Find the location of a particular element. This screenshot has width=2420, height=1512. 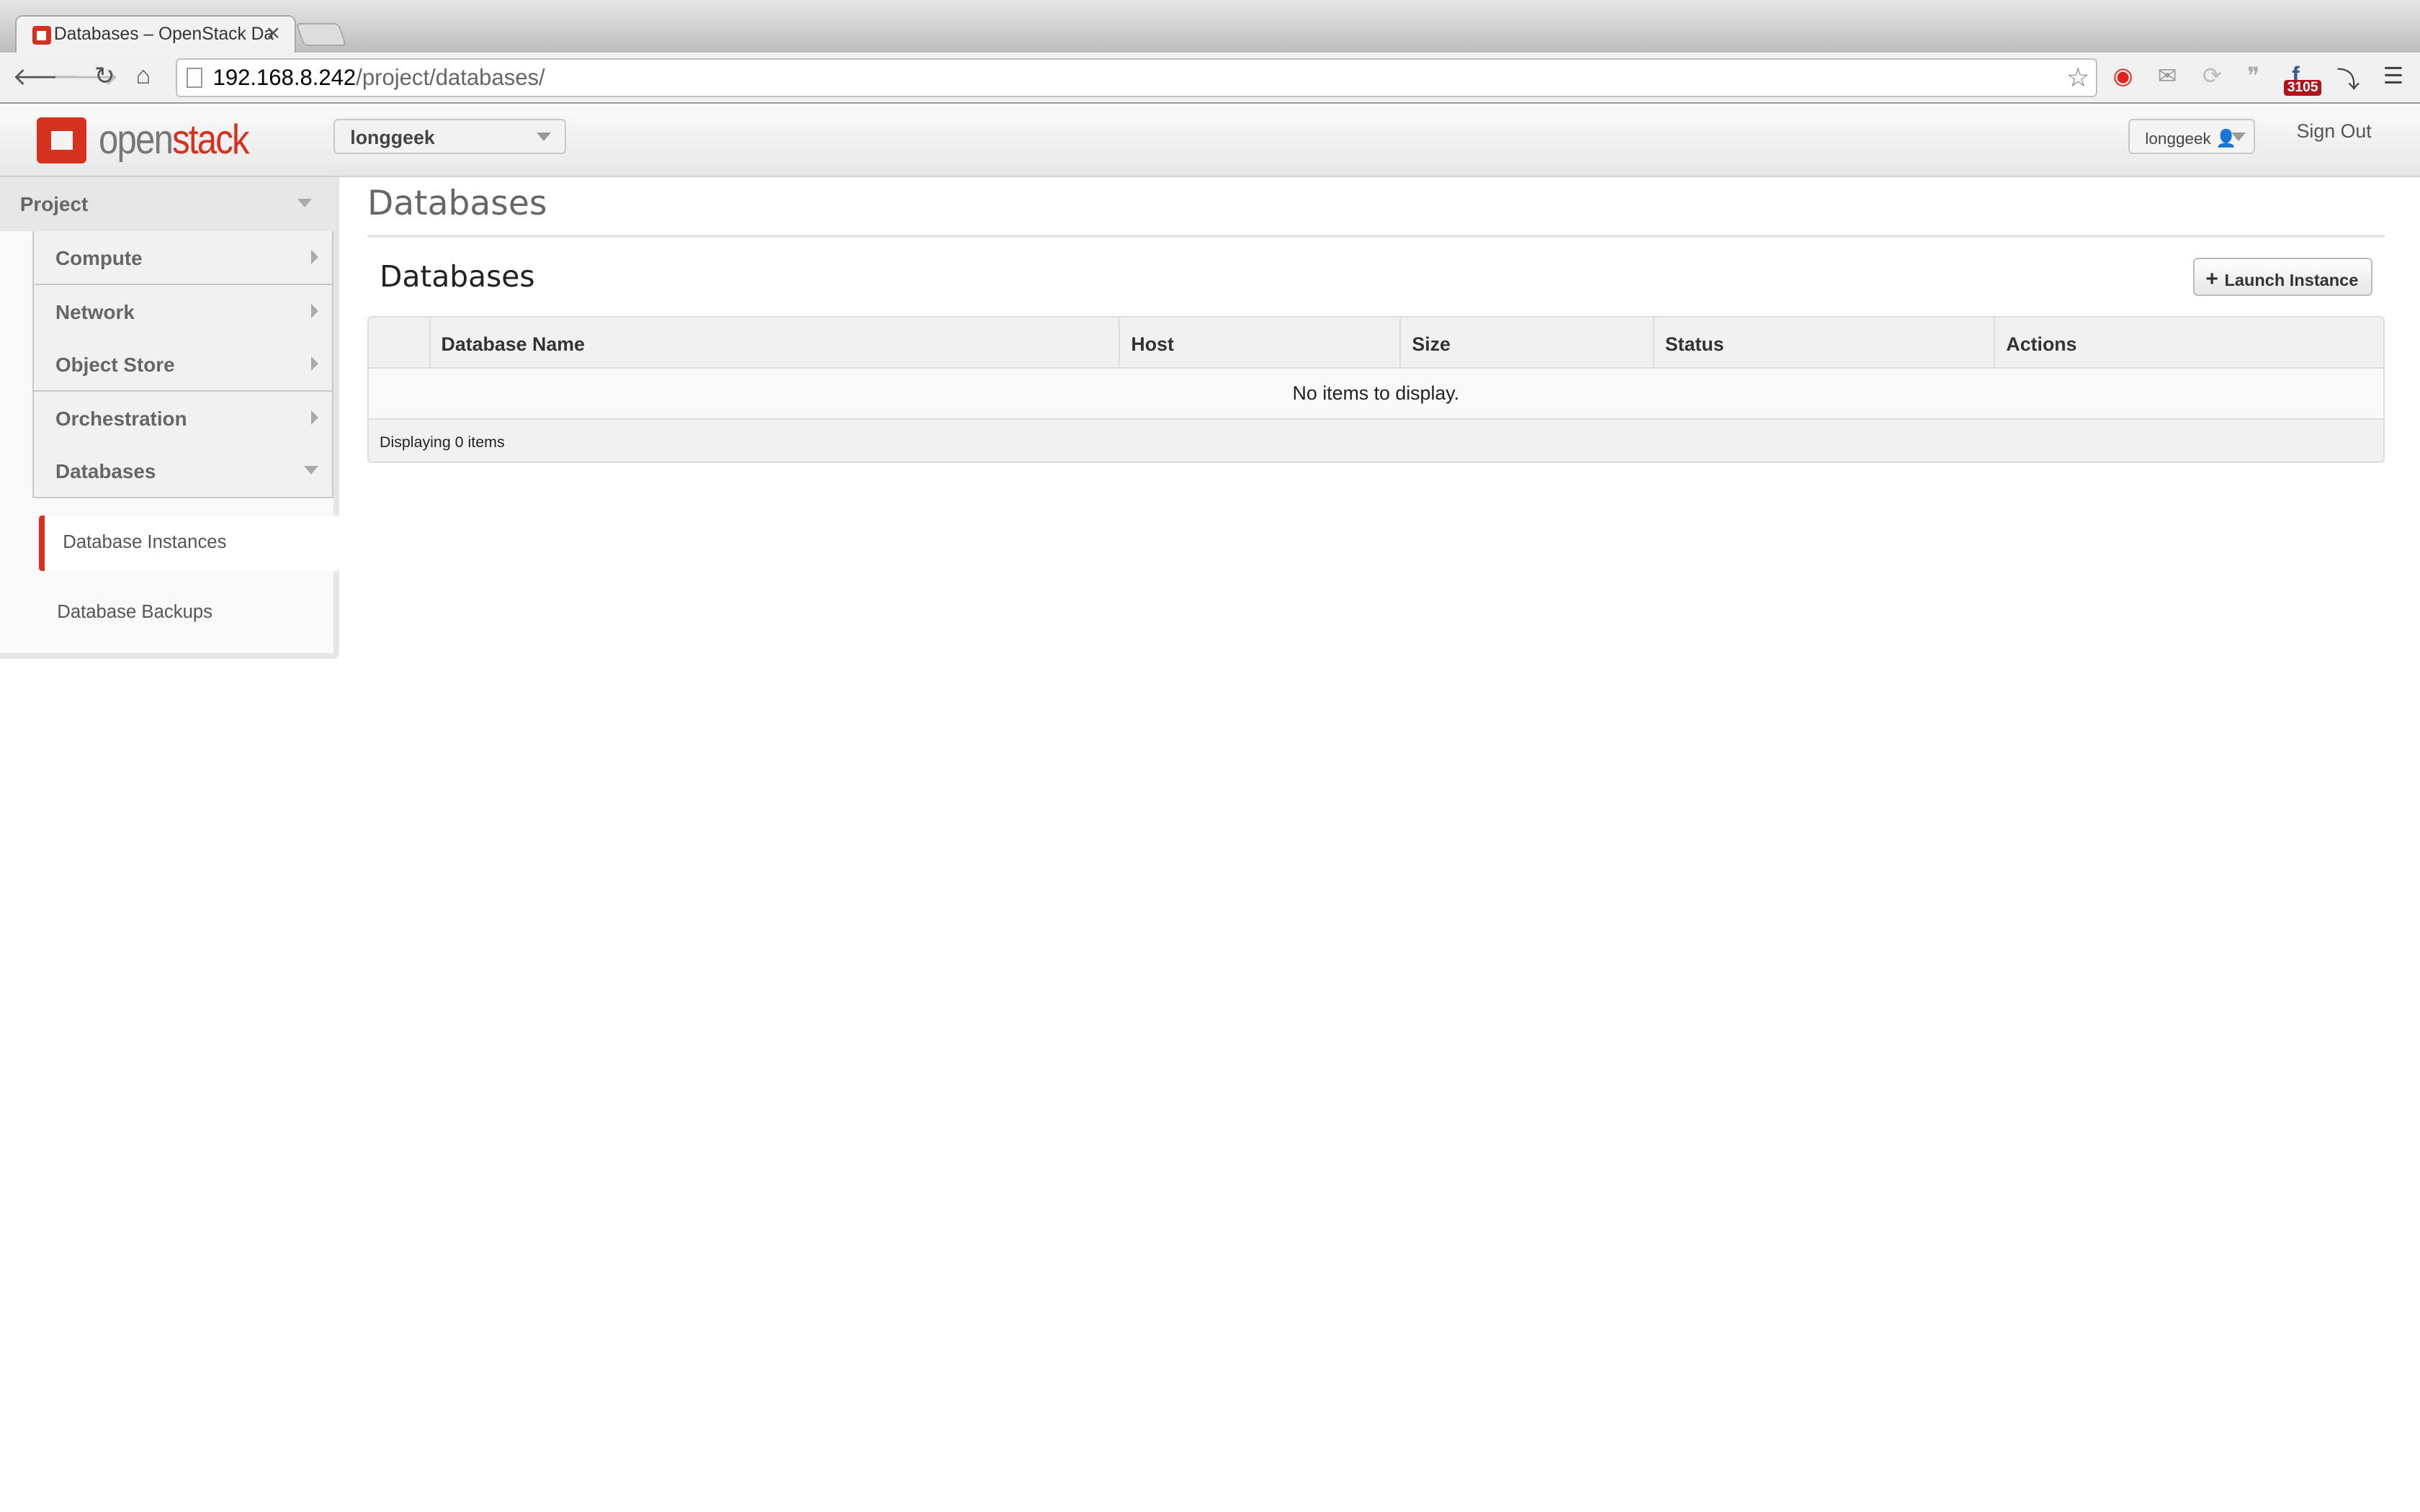

reload-icon: ↻ is located at coordinates (104, 76).